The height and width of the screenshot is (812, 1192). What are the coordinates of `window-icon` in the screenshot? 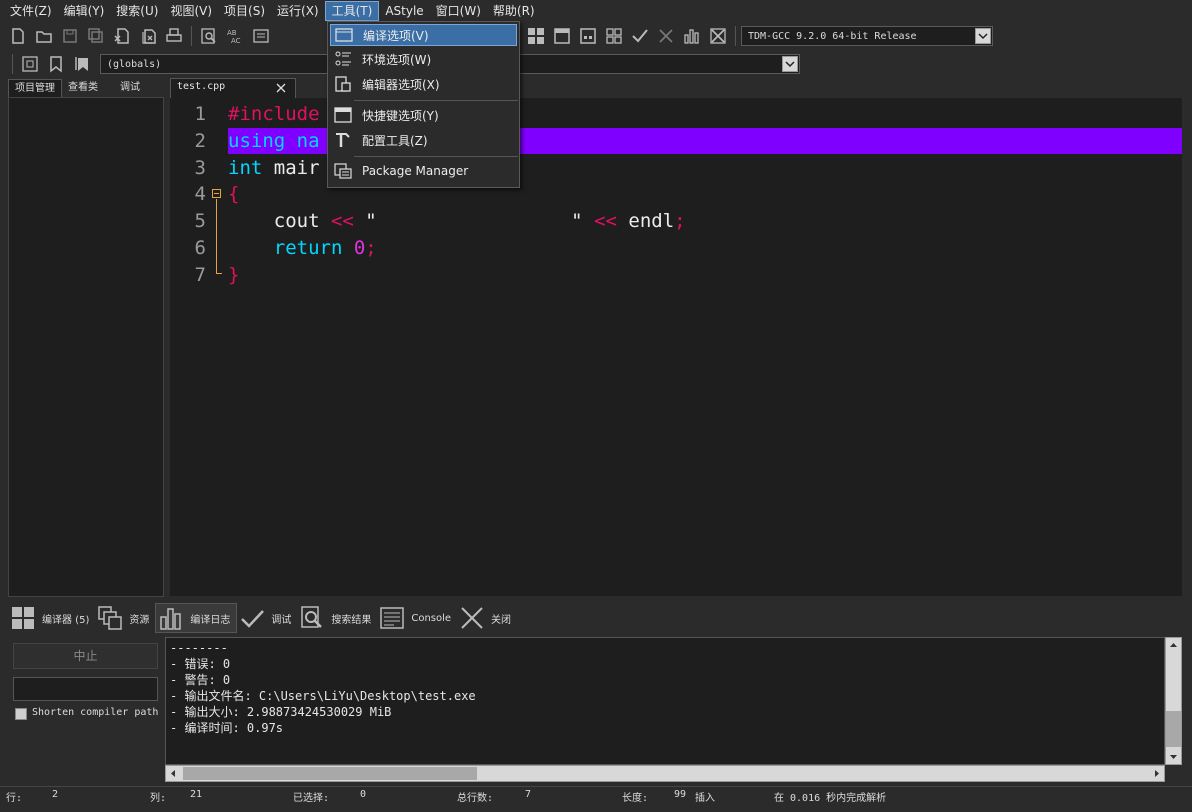 It's located at (562, 36).